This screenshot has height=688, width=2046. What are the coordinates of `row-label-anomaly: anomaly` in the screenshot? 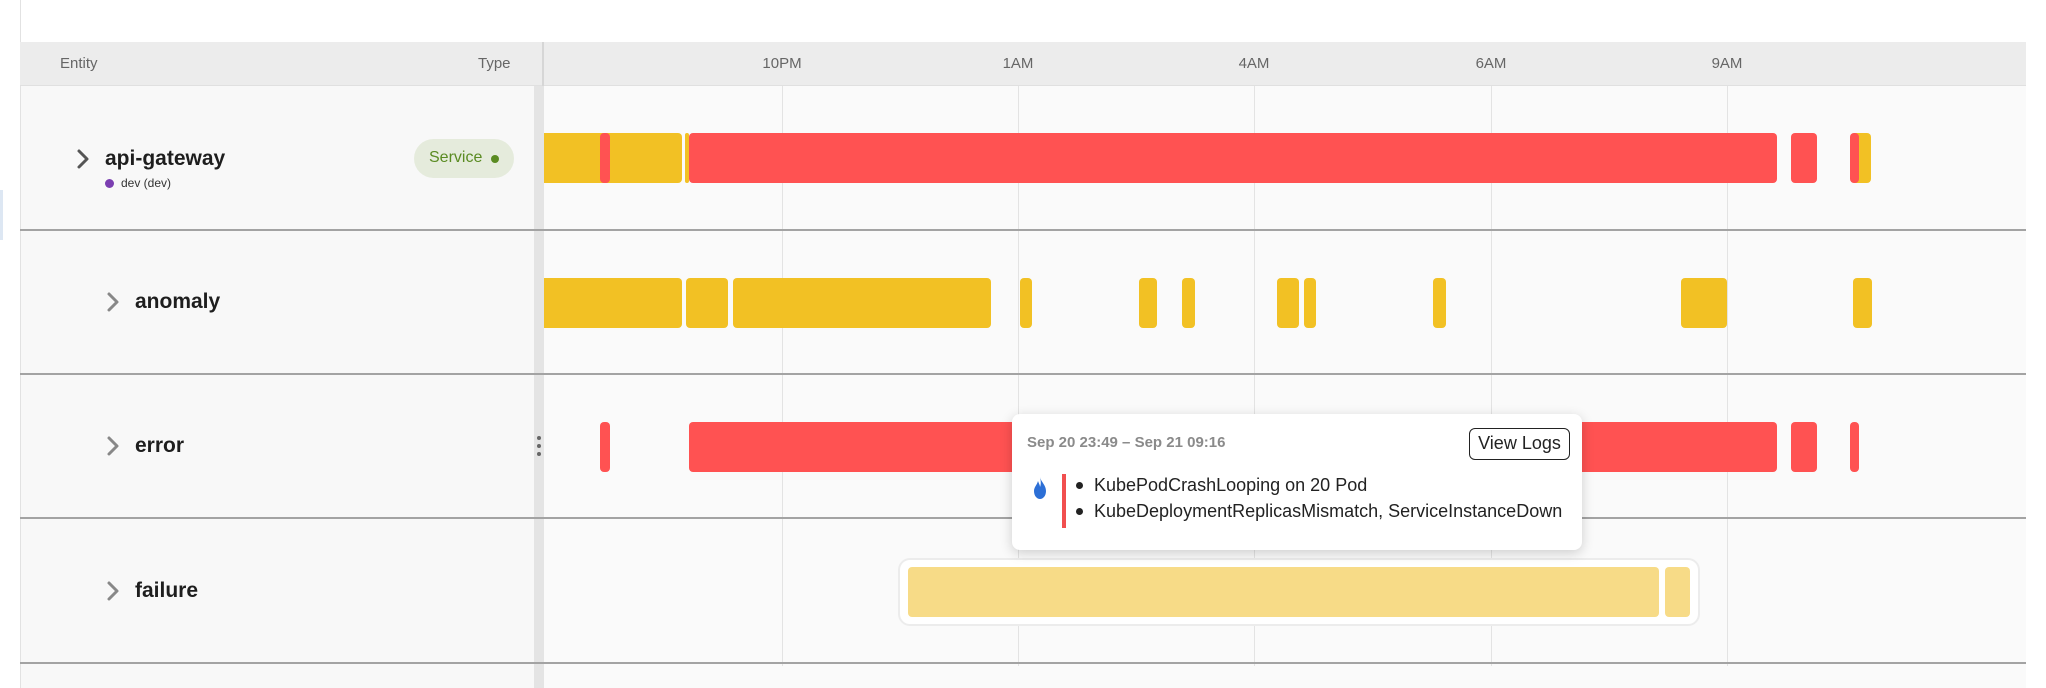 It's located at (177, 302).